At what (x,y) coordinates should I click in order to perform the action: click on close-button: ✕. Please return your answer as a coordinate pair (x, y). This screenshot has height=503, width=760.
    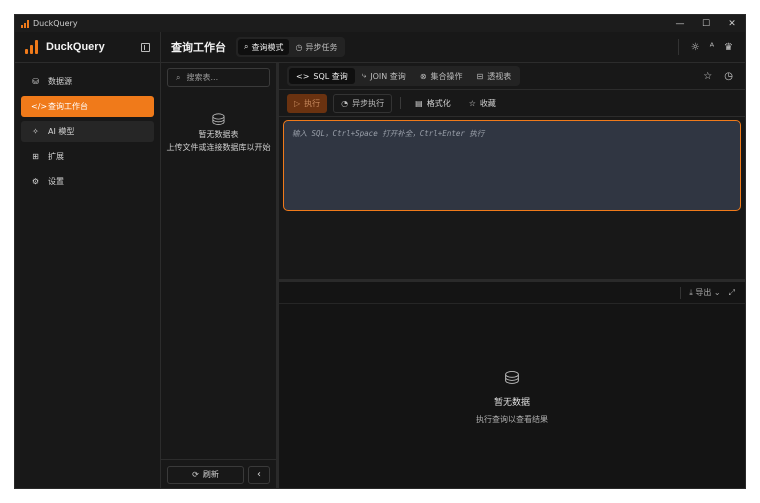
    Looking at the image, I should click on (732, 23).